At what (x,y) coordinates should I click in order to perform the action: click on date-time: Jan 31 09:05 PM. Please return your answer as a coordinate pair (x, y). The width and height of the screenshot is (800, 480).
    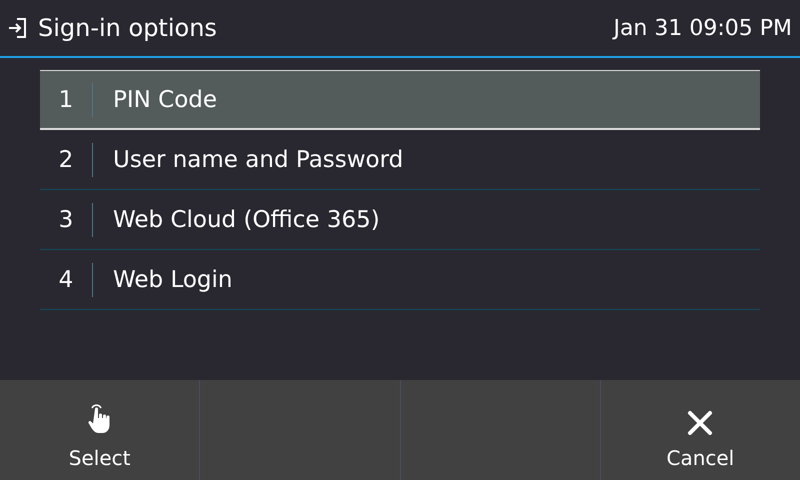
    Looking at the image, I should click on (702, 28).